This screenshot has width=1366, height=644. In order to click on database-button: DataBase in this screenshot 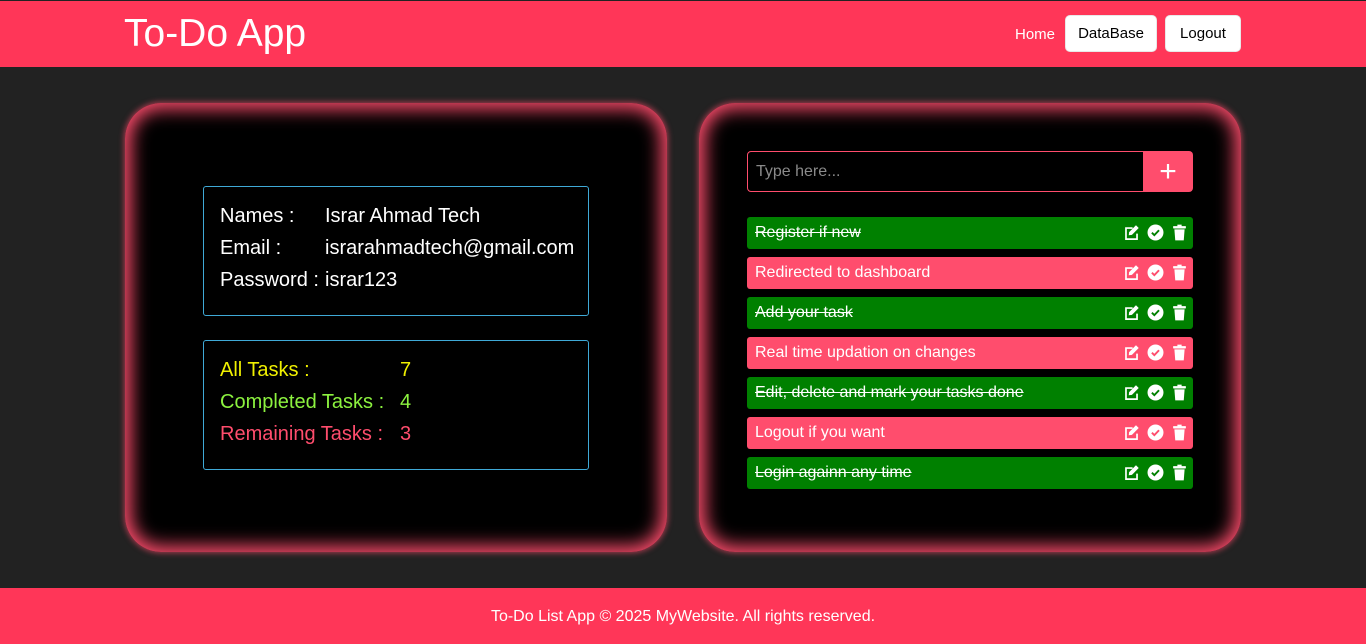, I will do `click(1111, 33)`.